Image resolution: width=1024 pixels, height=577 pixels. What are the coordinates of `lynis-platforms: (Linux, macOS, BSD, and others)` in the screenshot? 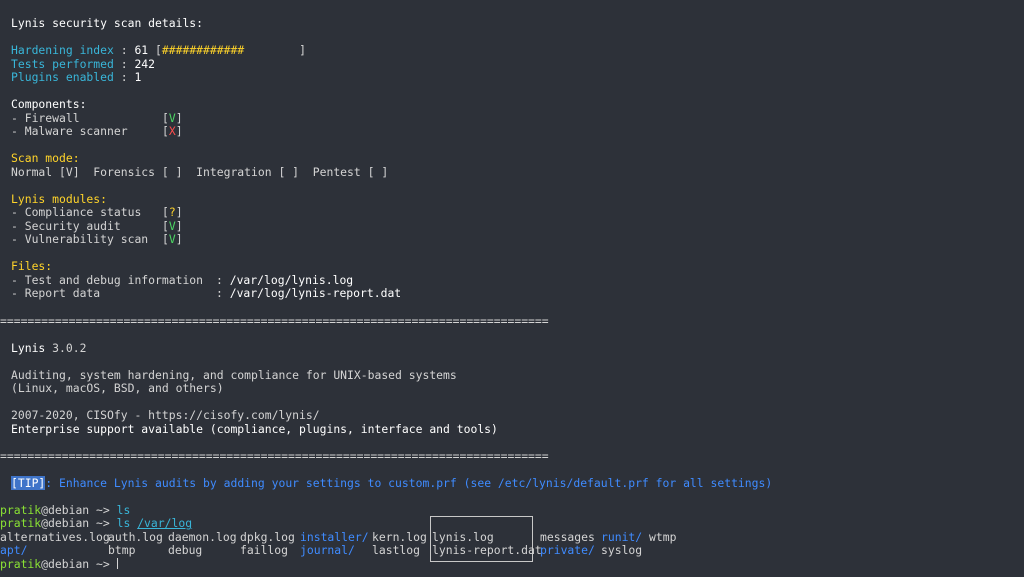 It's located at (117, 388).